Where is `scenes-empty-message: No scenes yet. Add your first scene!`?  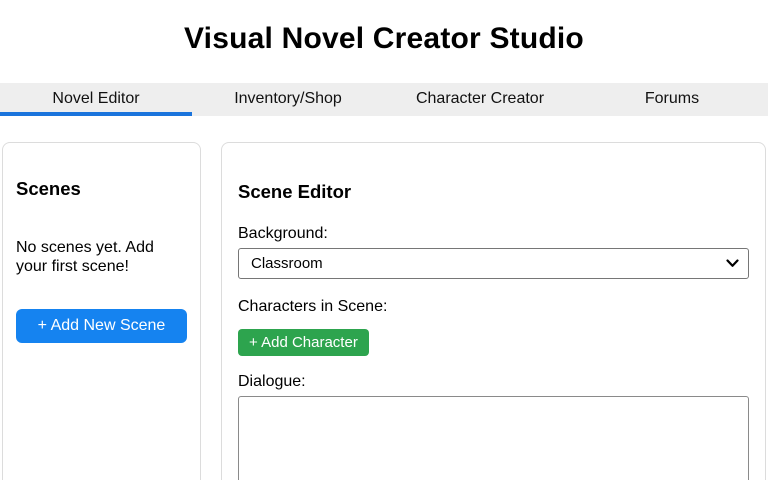 scenes-empty-message: No scenes yet. Add your first scene! is located at coordinates (85, 257).